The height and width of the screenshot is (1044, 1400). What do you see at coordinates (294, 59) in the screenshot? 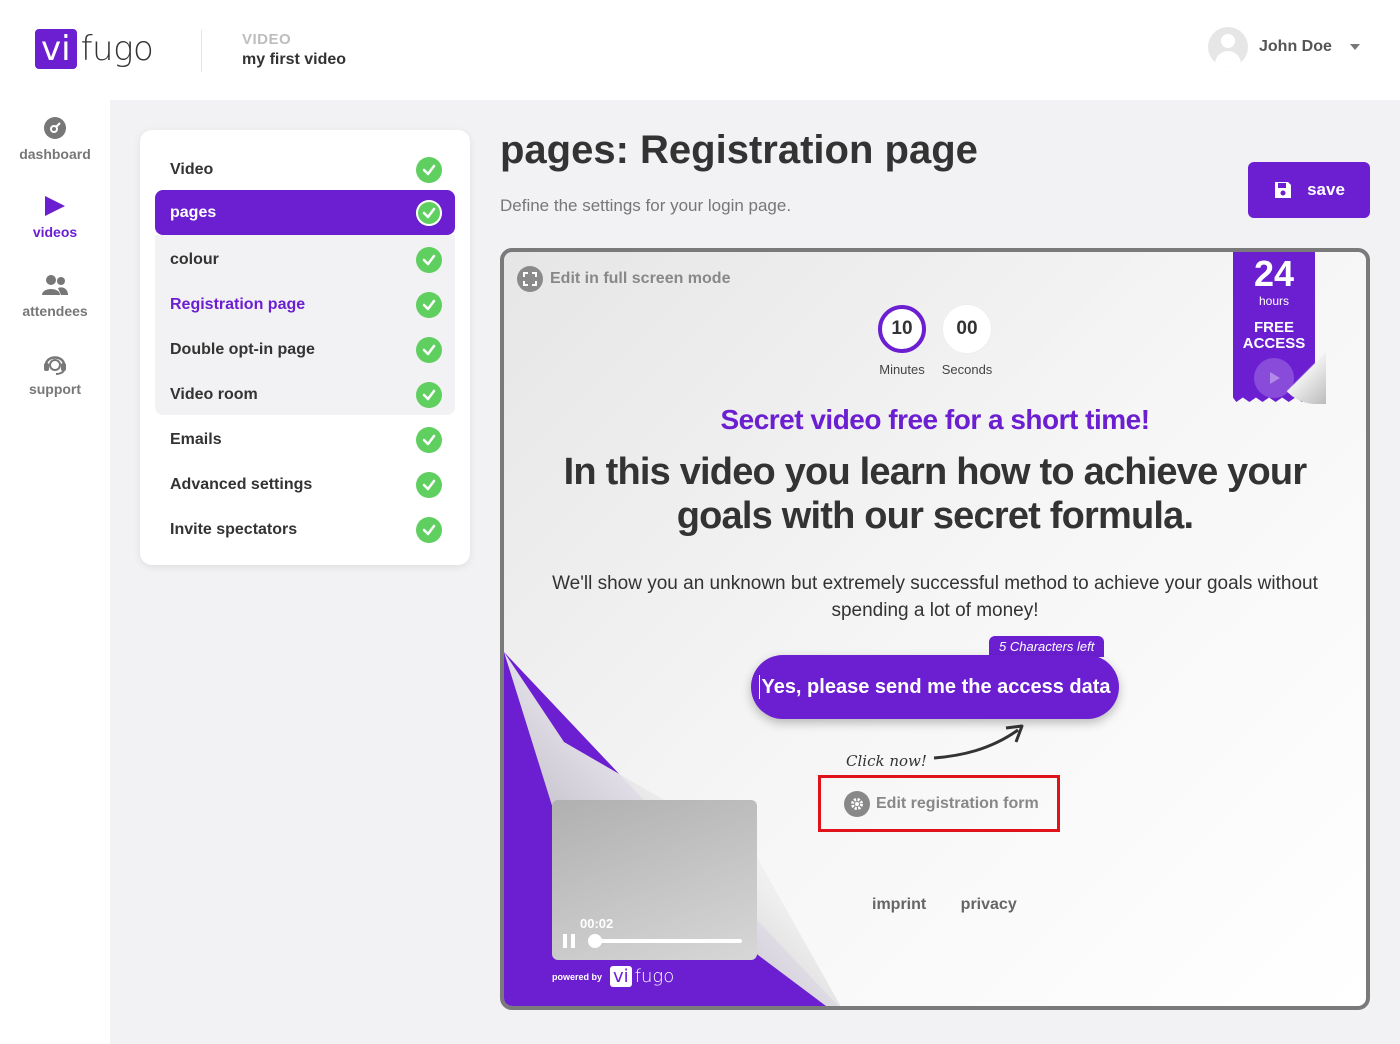
I see `breadcrumb-title: my first video` at bounding box center [294, 59].